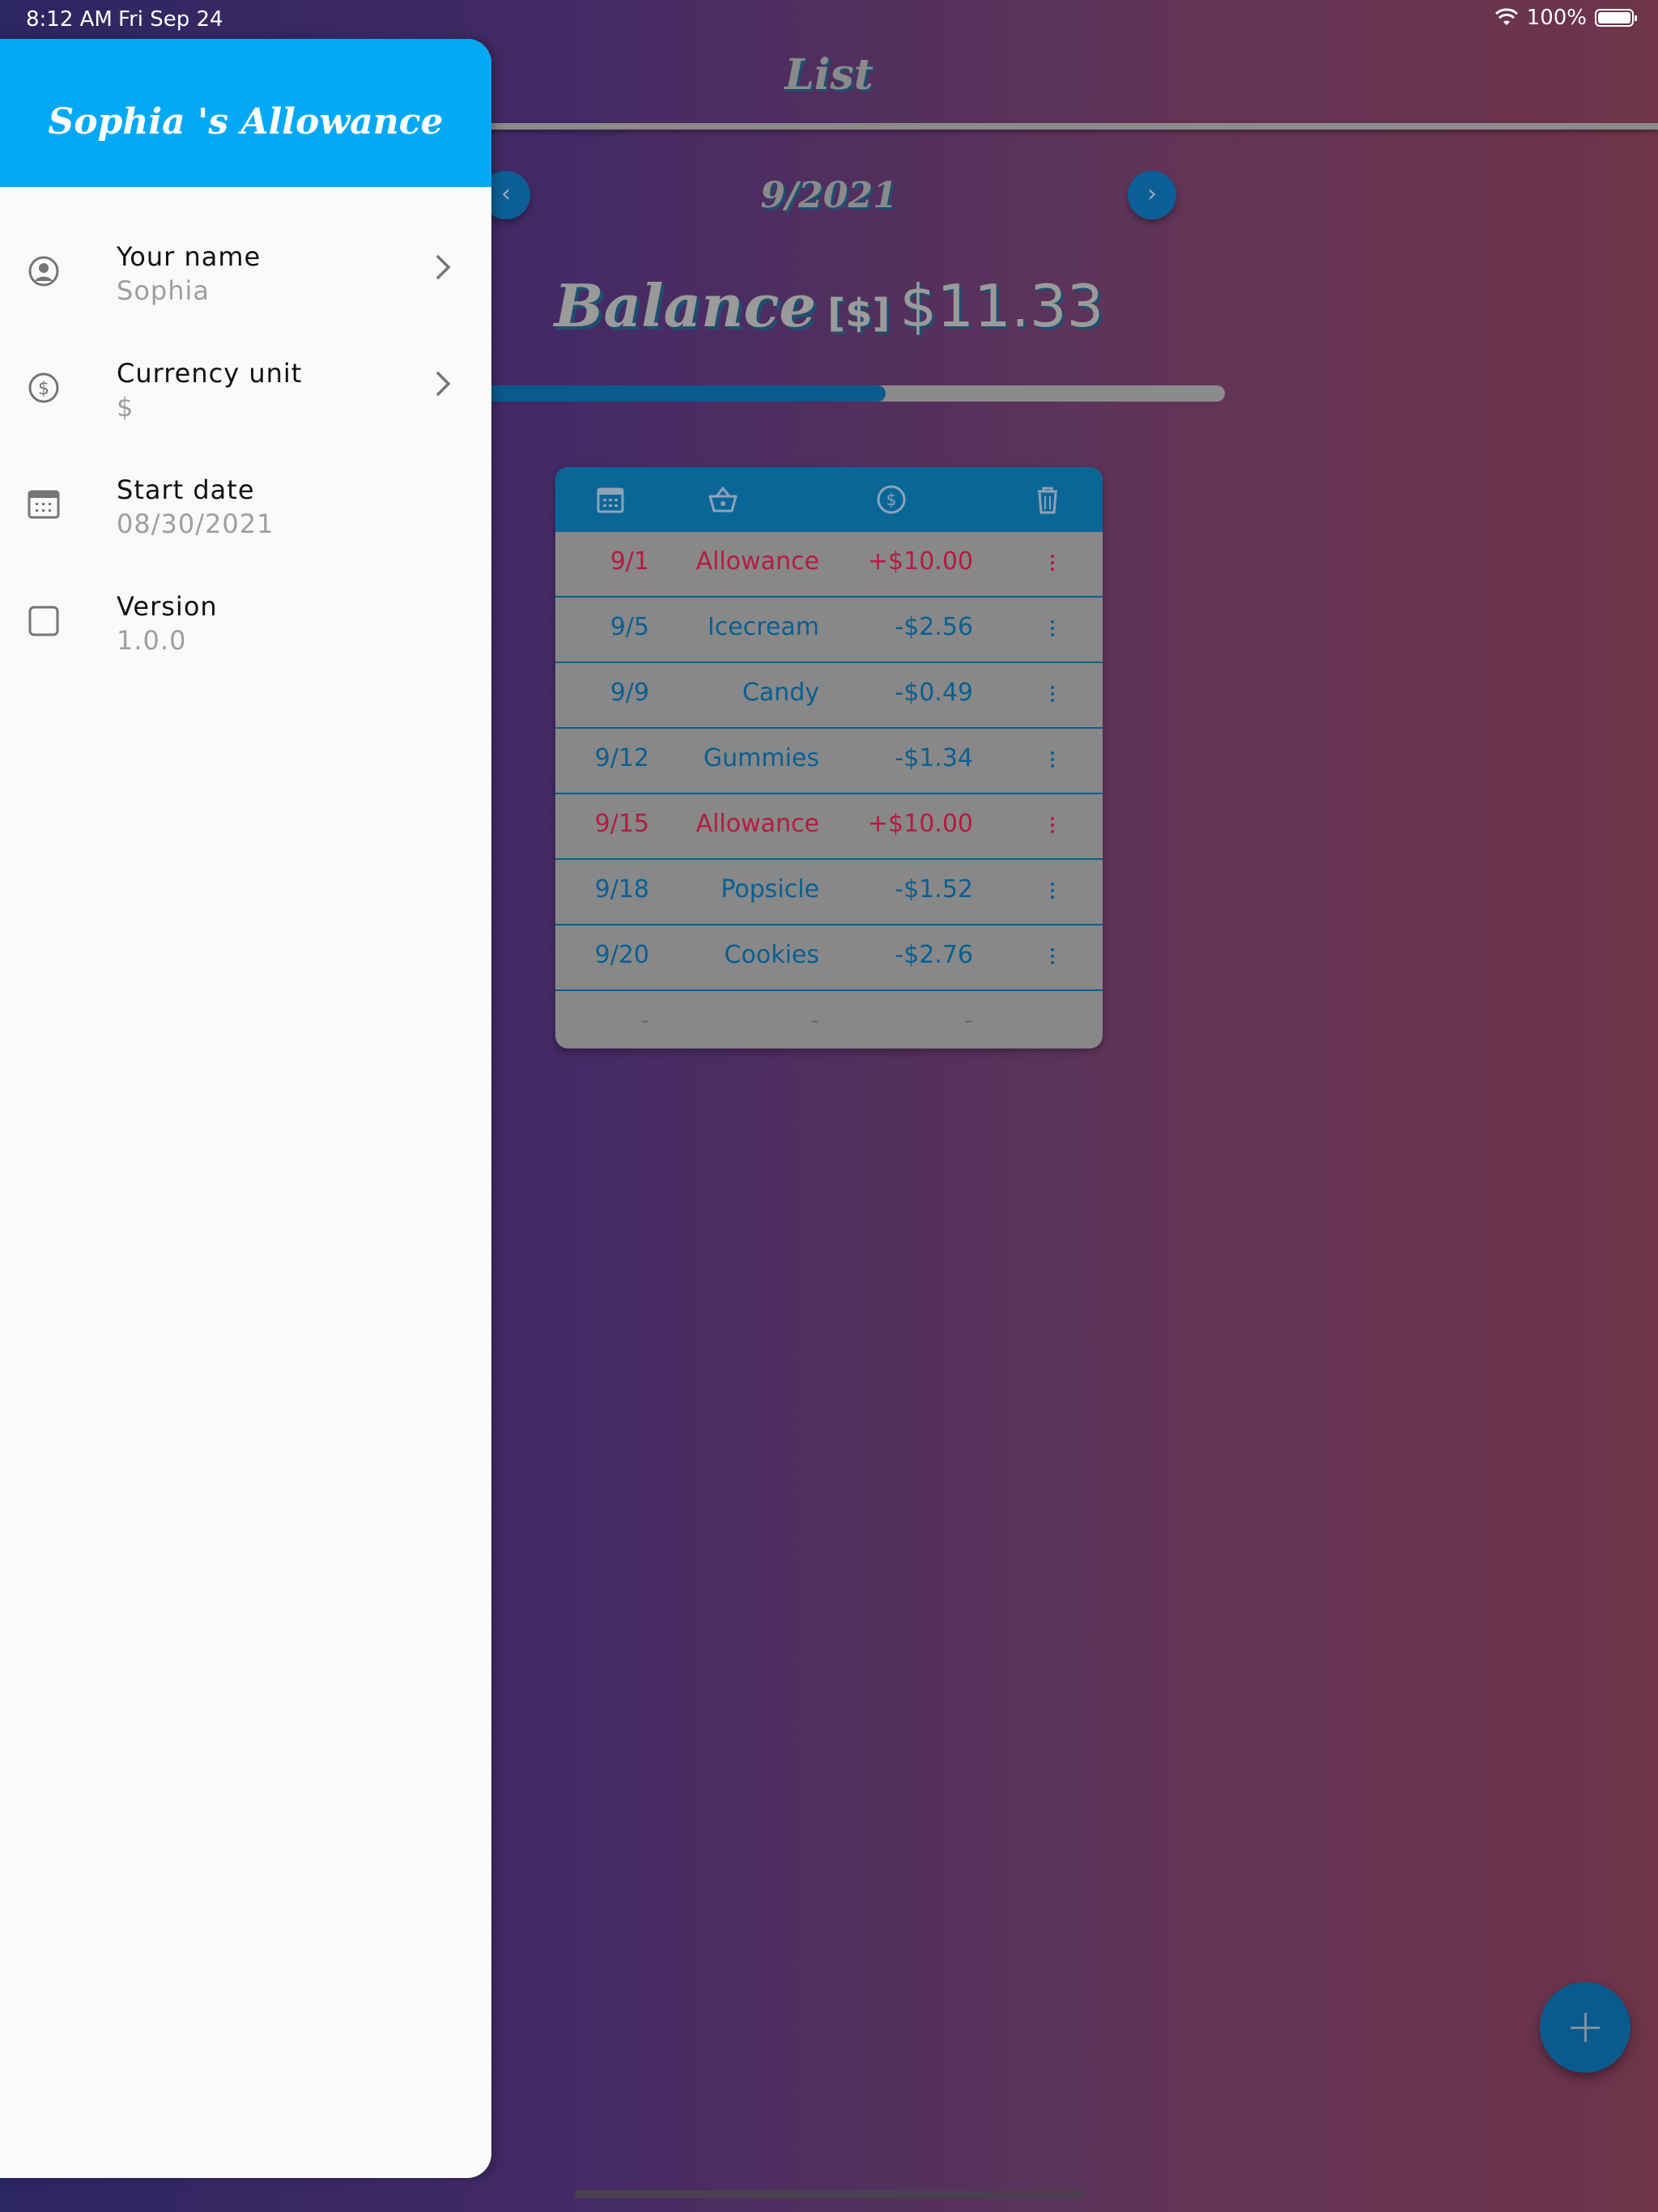 Image resolution: width=1658 pixels, height=2212 pixels. What do you see at coordinates (195, 523) in the screenshot?
I see `drawer-item-value: 08/30/2021` at bounding box center [195, 523].